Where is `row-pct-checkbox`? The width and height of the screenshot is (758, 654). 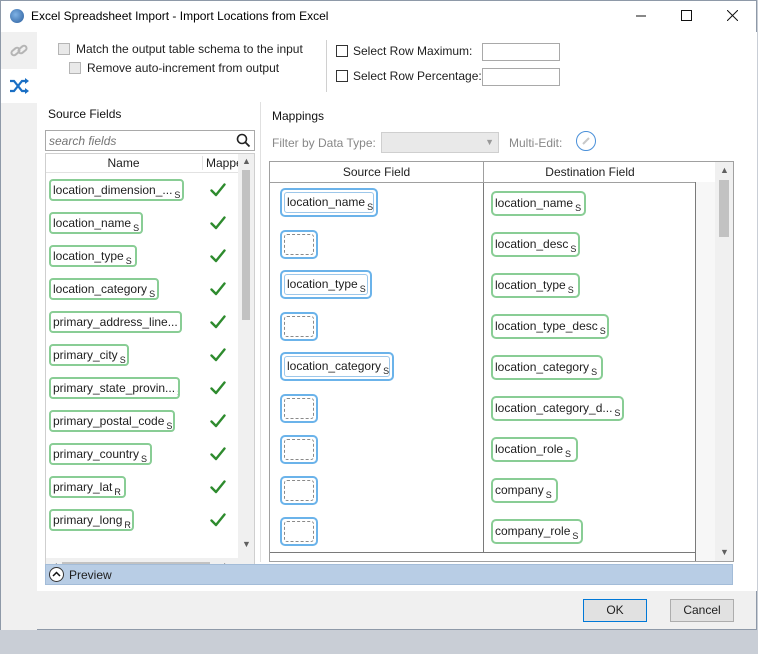
row-pct-checkbox is located at coordinates (342, 76).